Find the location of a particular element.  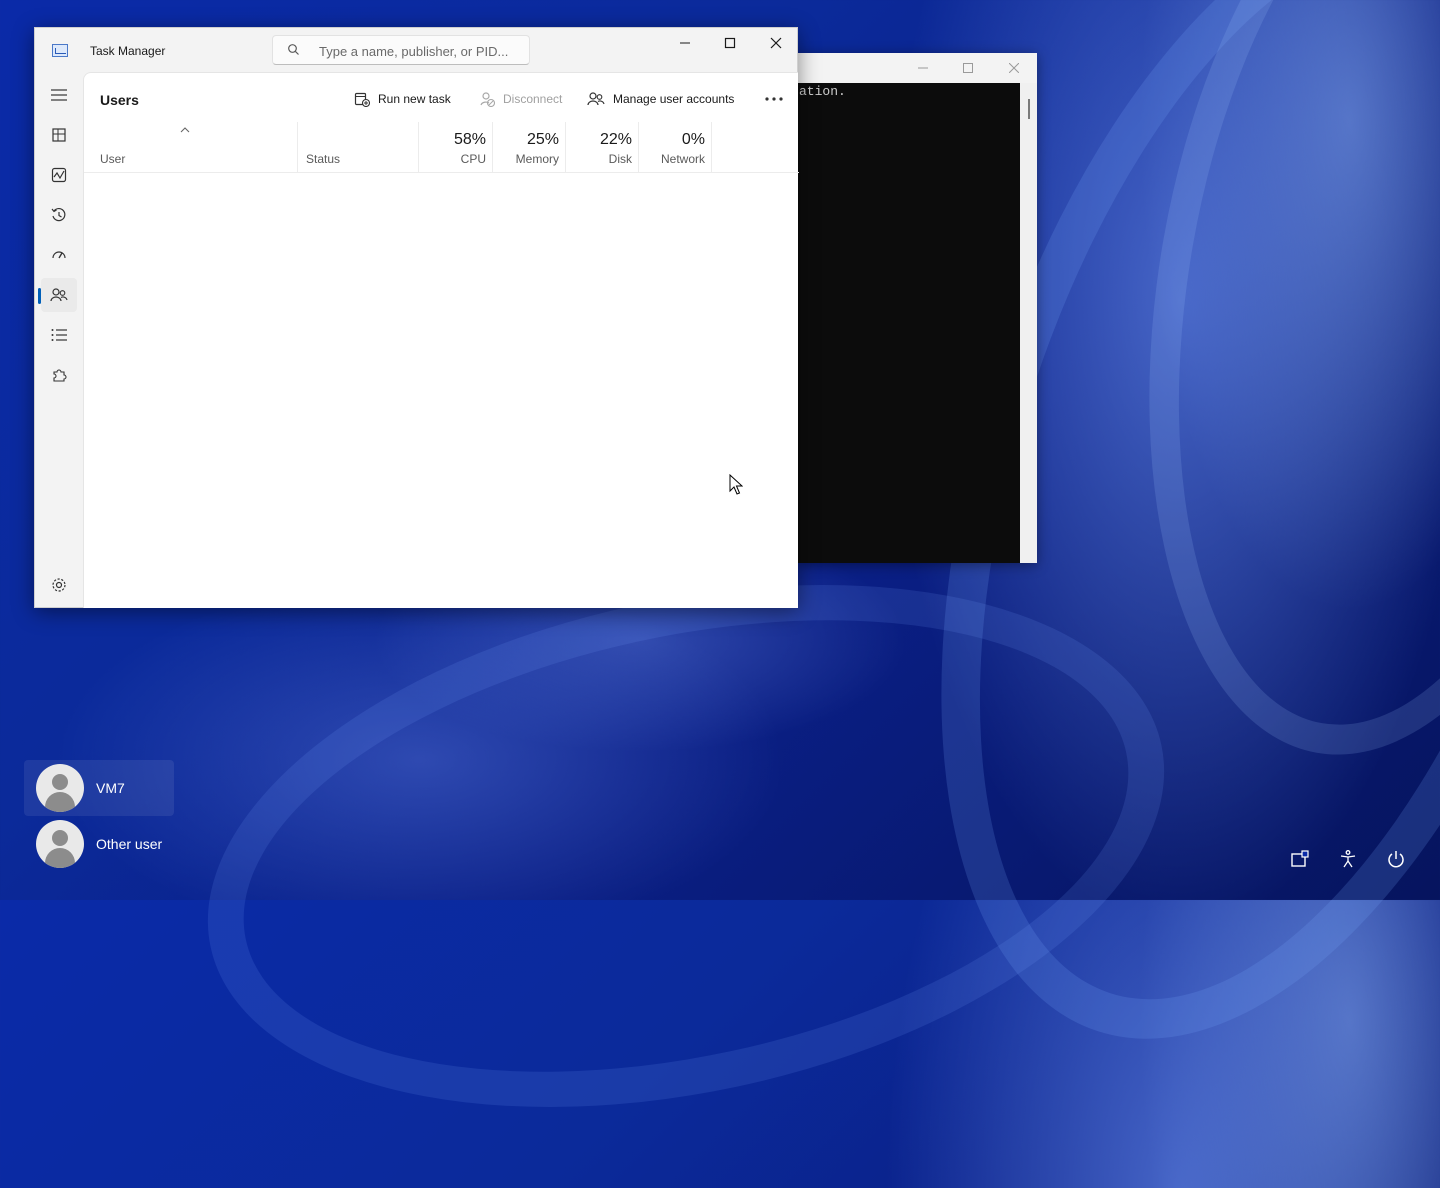

console-window: ation. is located at coordinates (917, 308).